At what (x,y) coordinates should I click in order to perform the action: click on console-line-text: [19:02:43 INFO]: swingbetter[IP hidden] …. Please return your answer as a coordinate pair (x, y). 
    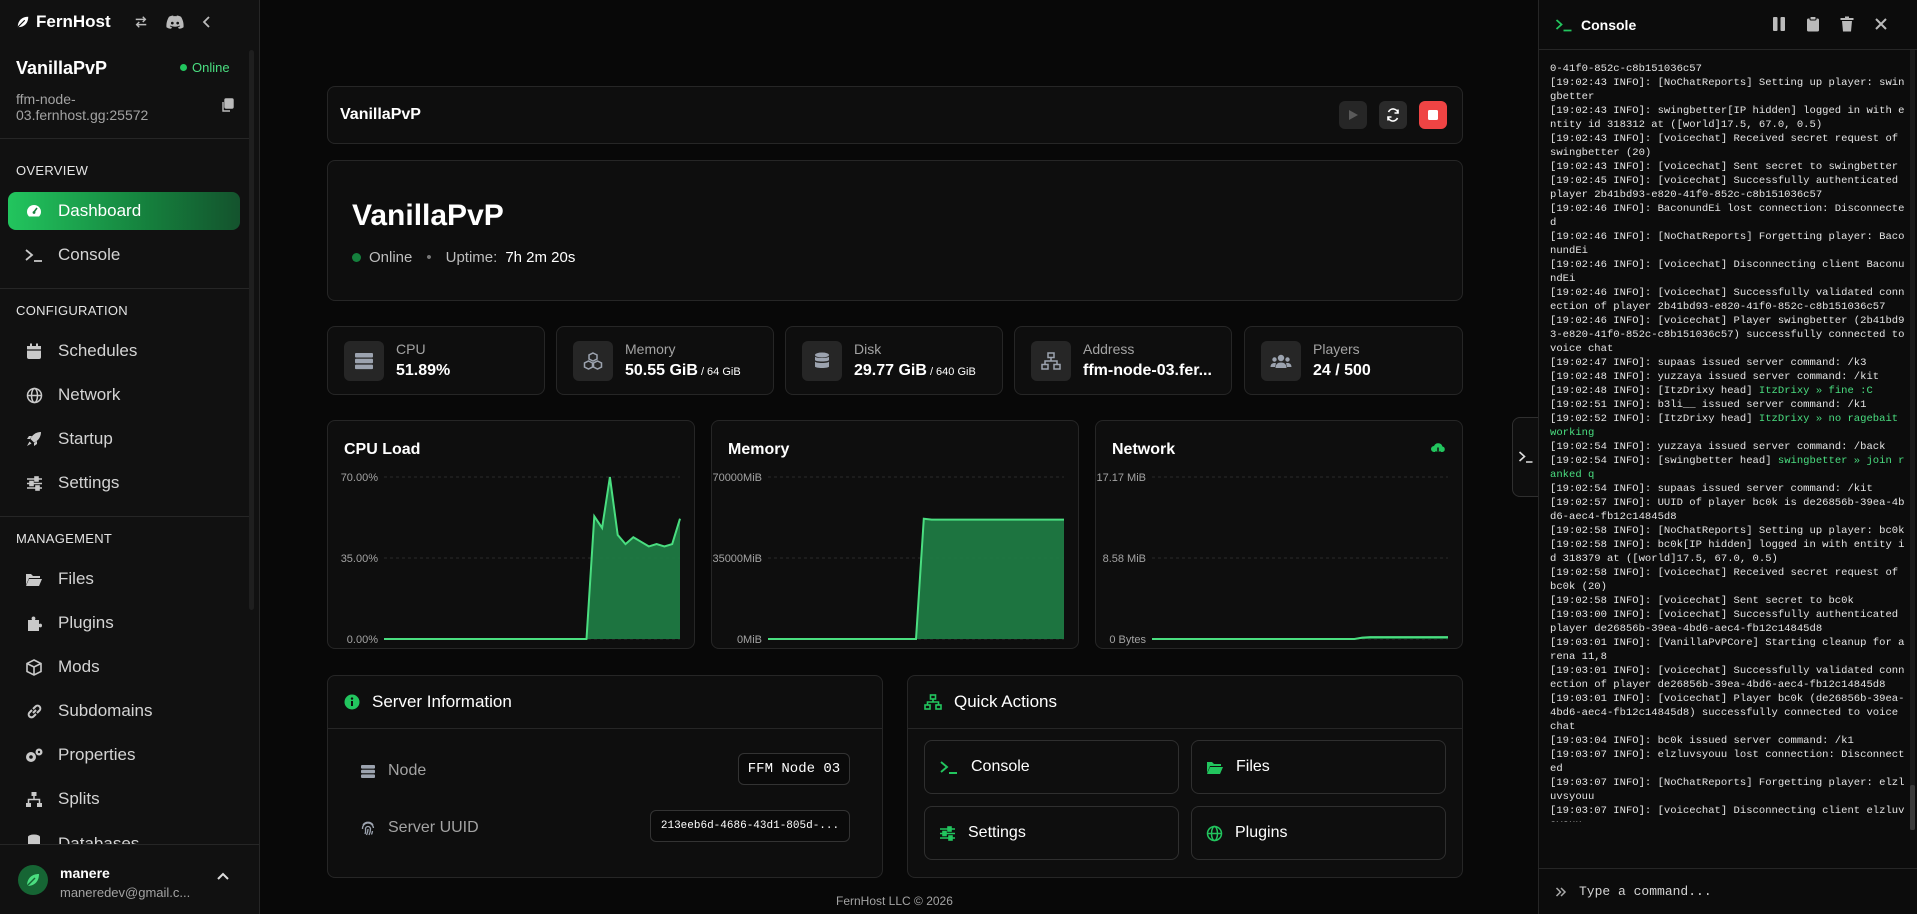
    Looking at the image, I should click on (1727, 118).